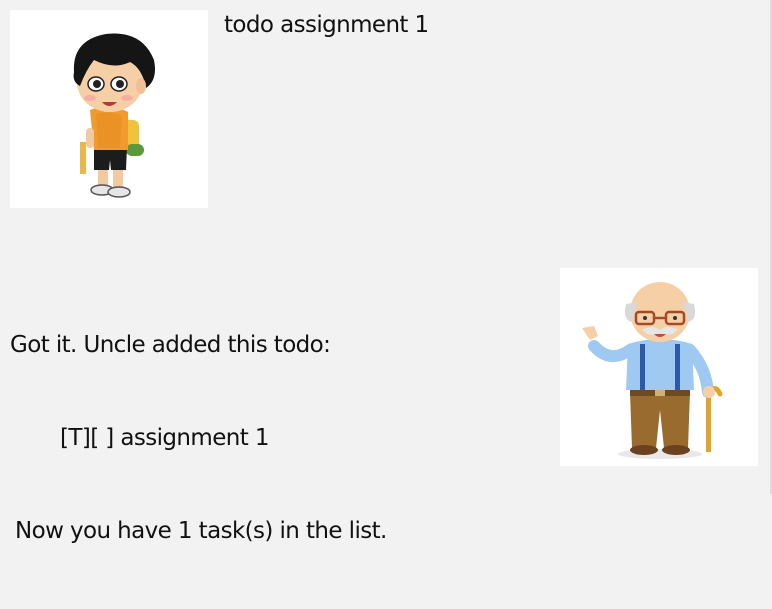  I want to click on bot-message-line: Got it. Uncle added this todo:, so click(170, 345).